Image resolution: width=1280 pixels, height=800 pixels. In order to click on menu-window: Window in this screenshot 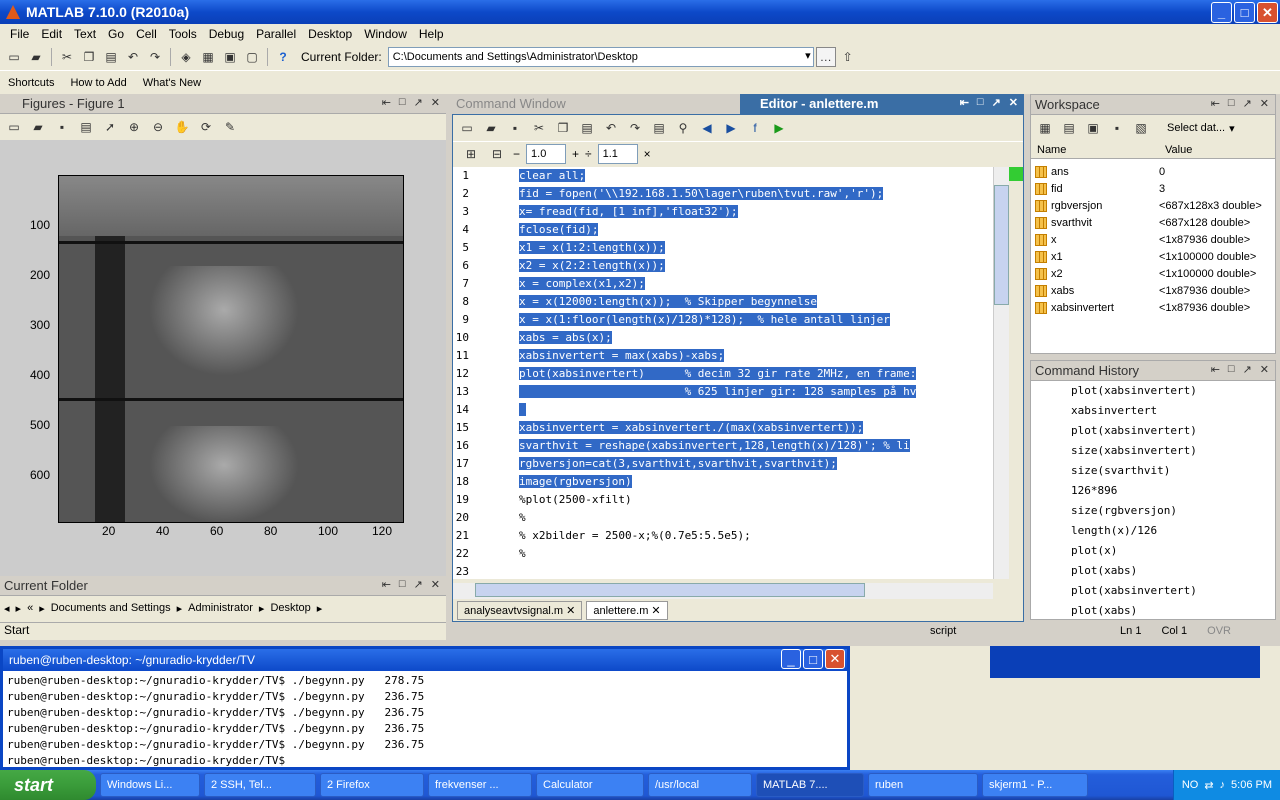, I will do `click(385, 34)`.